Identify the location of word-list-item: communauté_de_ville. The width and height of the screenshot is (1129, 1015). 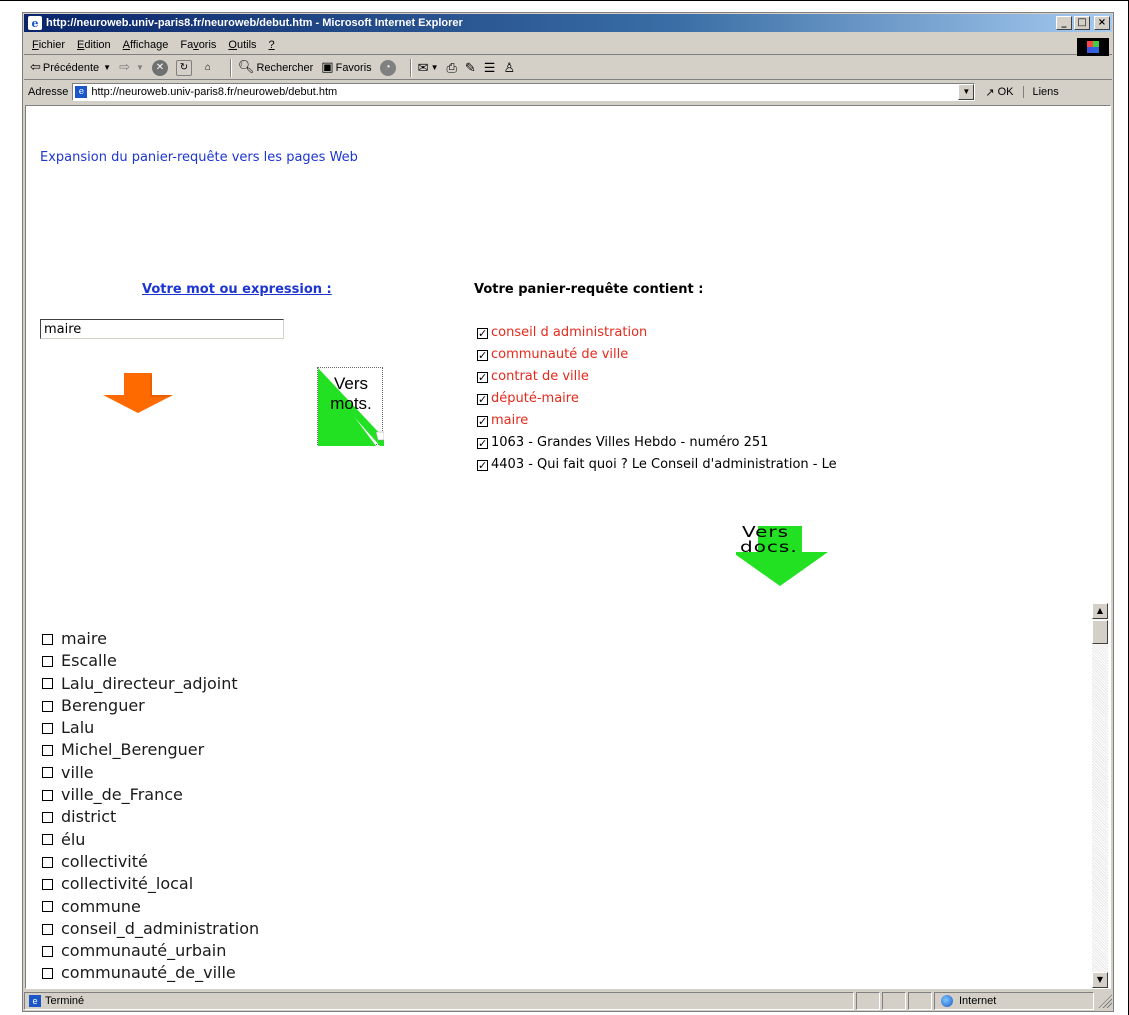
(150, 973).